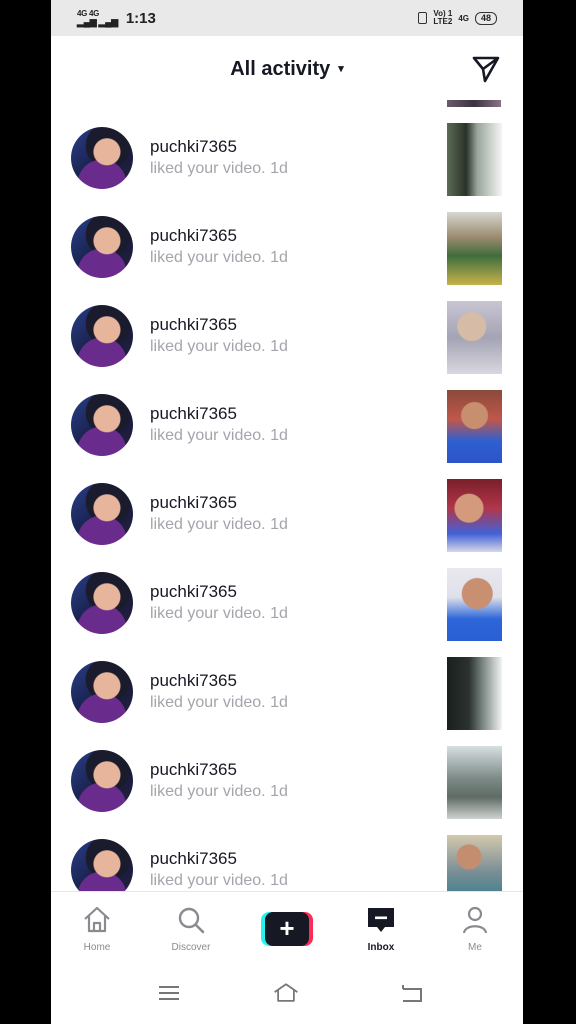 The image size is (576, 1024). Describe the element at coordinates (97, 18) in the screenshot. I see `signal-icon: 4G 4G ▂▄▆ ▂▄▆` at that location.